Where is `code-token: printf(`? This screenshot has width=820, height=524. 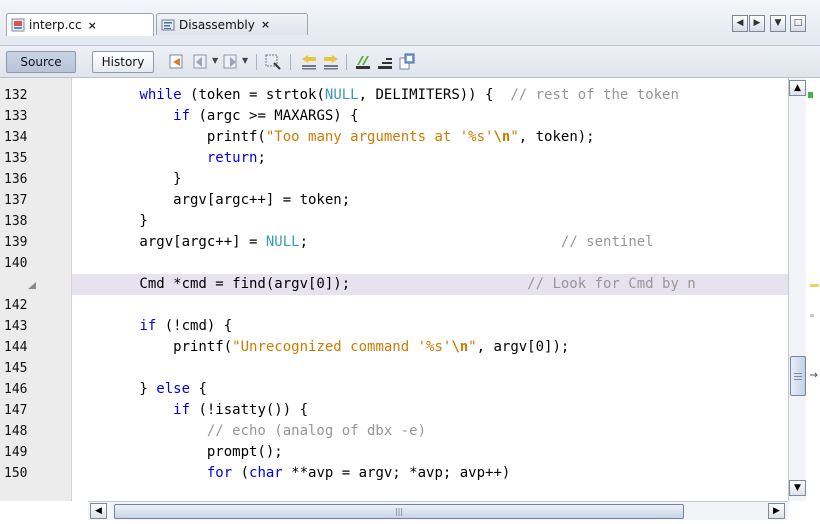 code-token: printf( is located at coordinates (152, 347).